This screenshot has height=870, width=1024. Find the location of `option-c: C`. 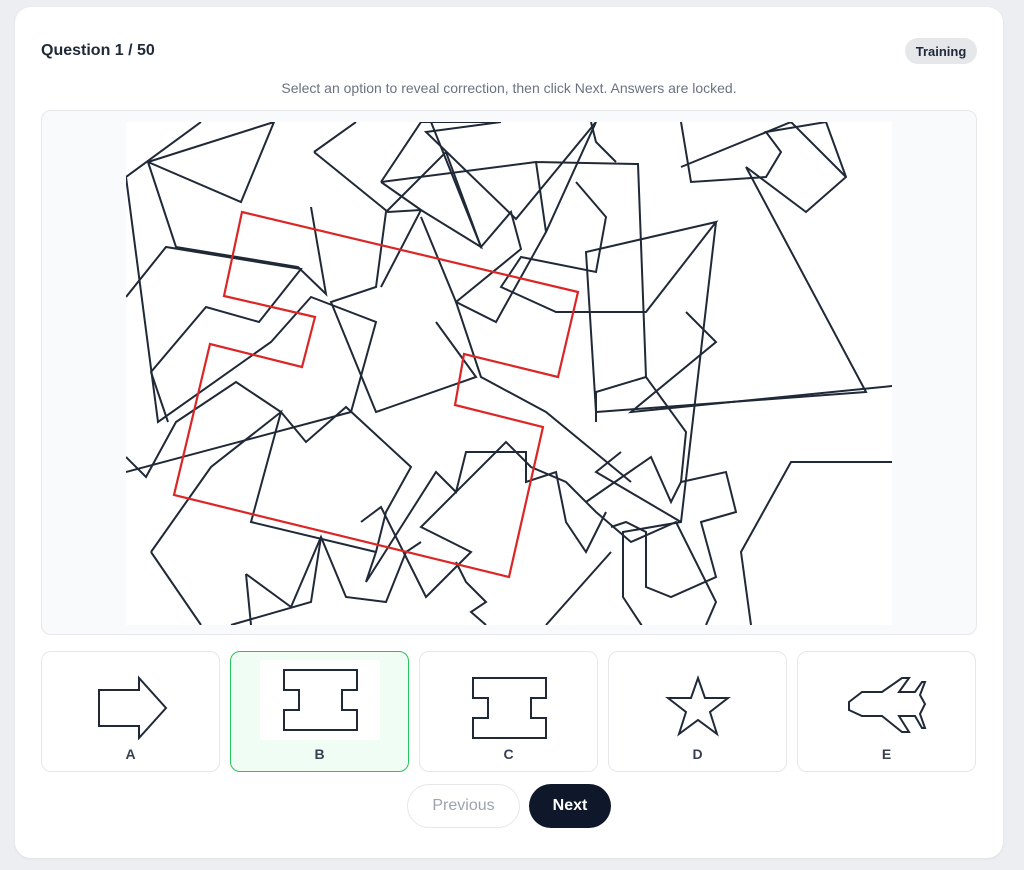

option-c: C is located at coordinates (508, 711).